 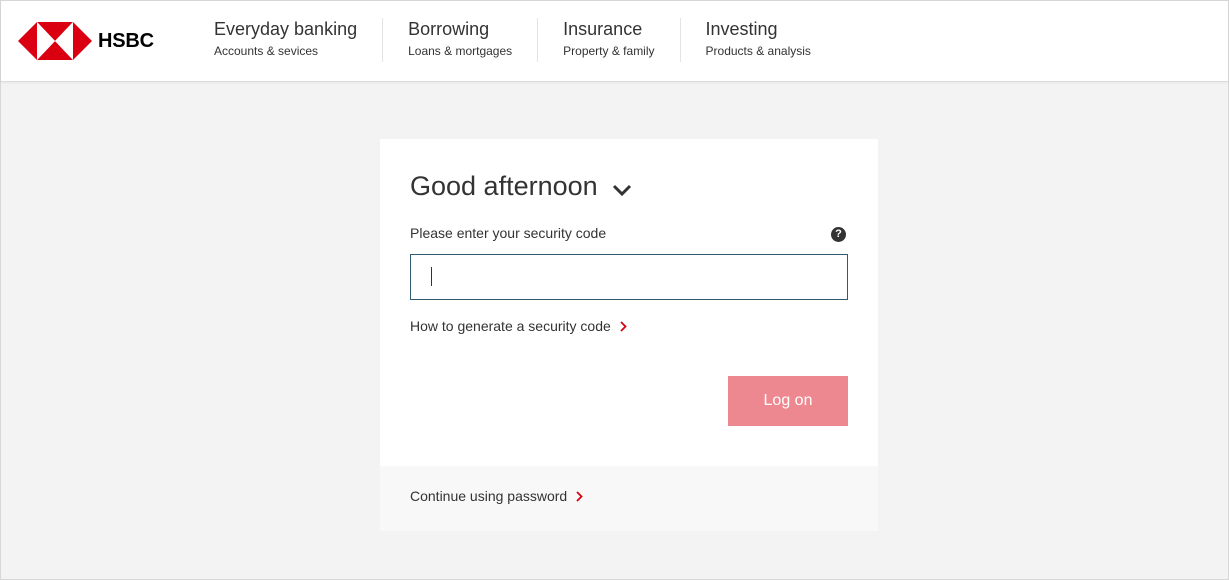 I want to click on log-on-button: Log on, so click(x=788, y=401).